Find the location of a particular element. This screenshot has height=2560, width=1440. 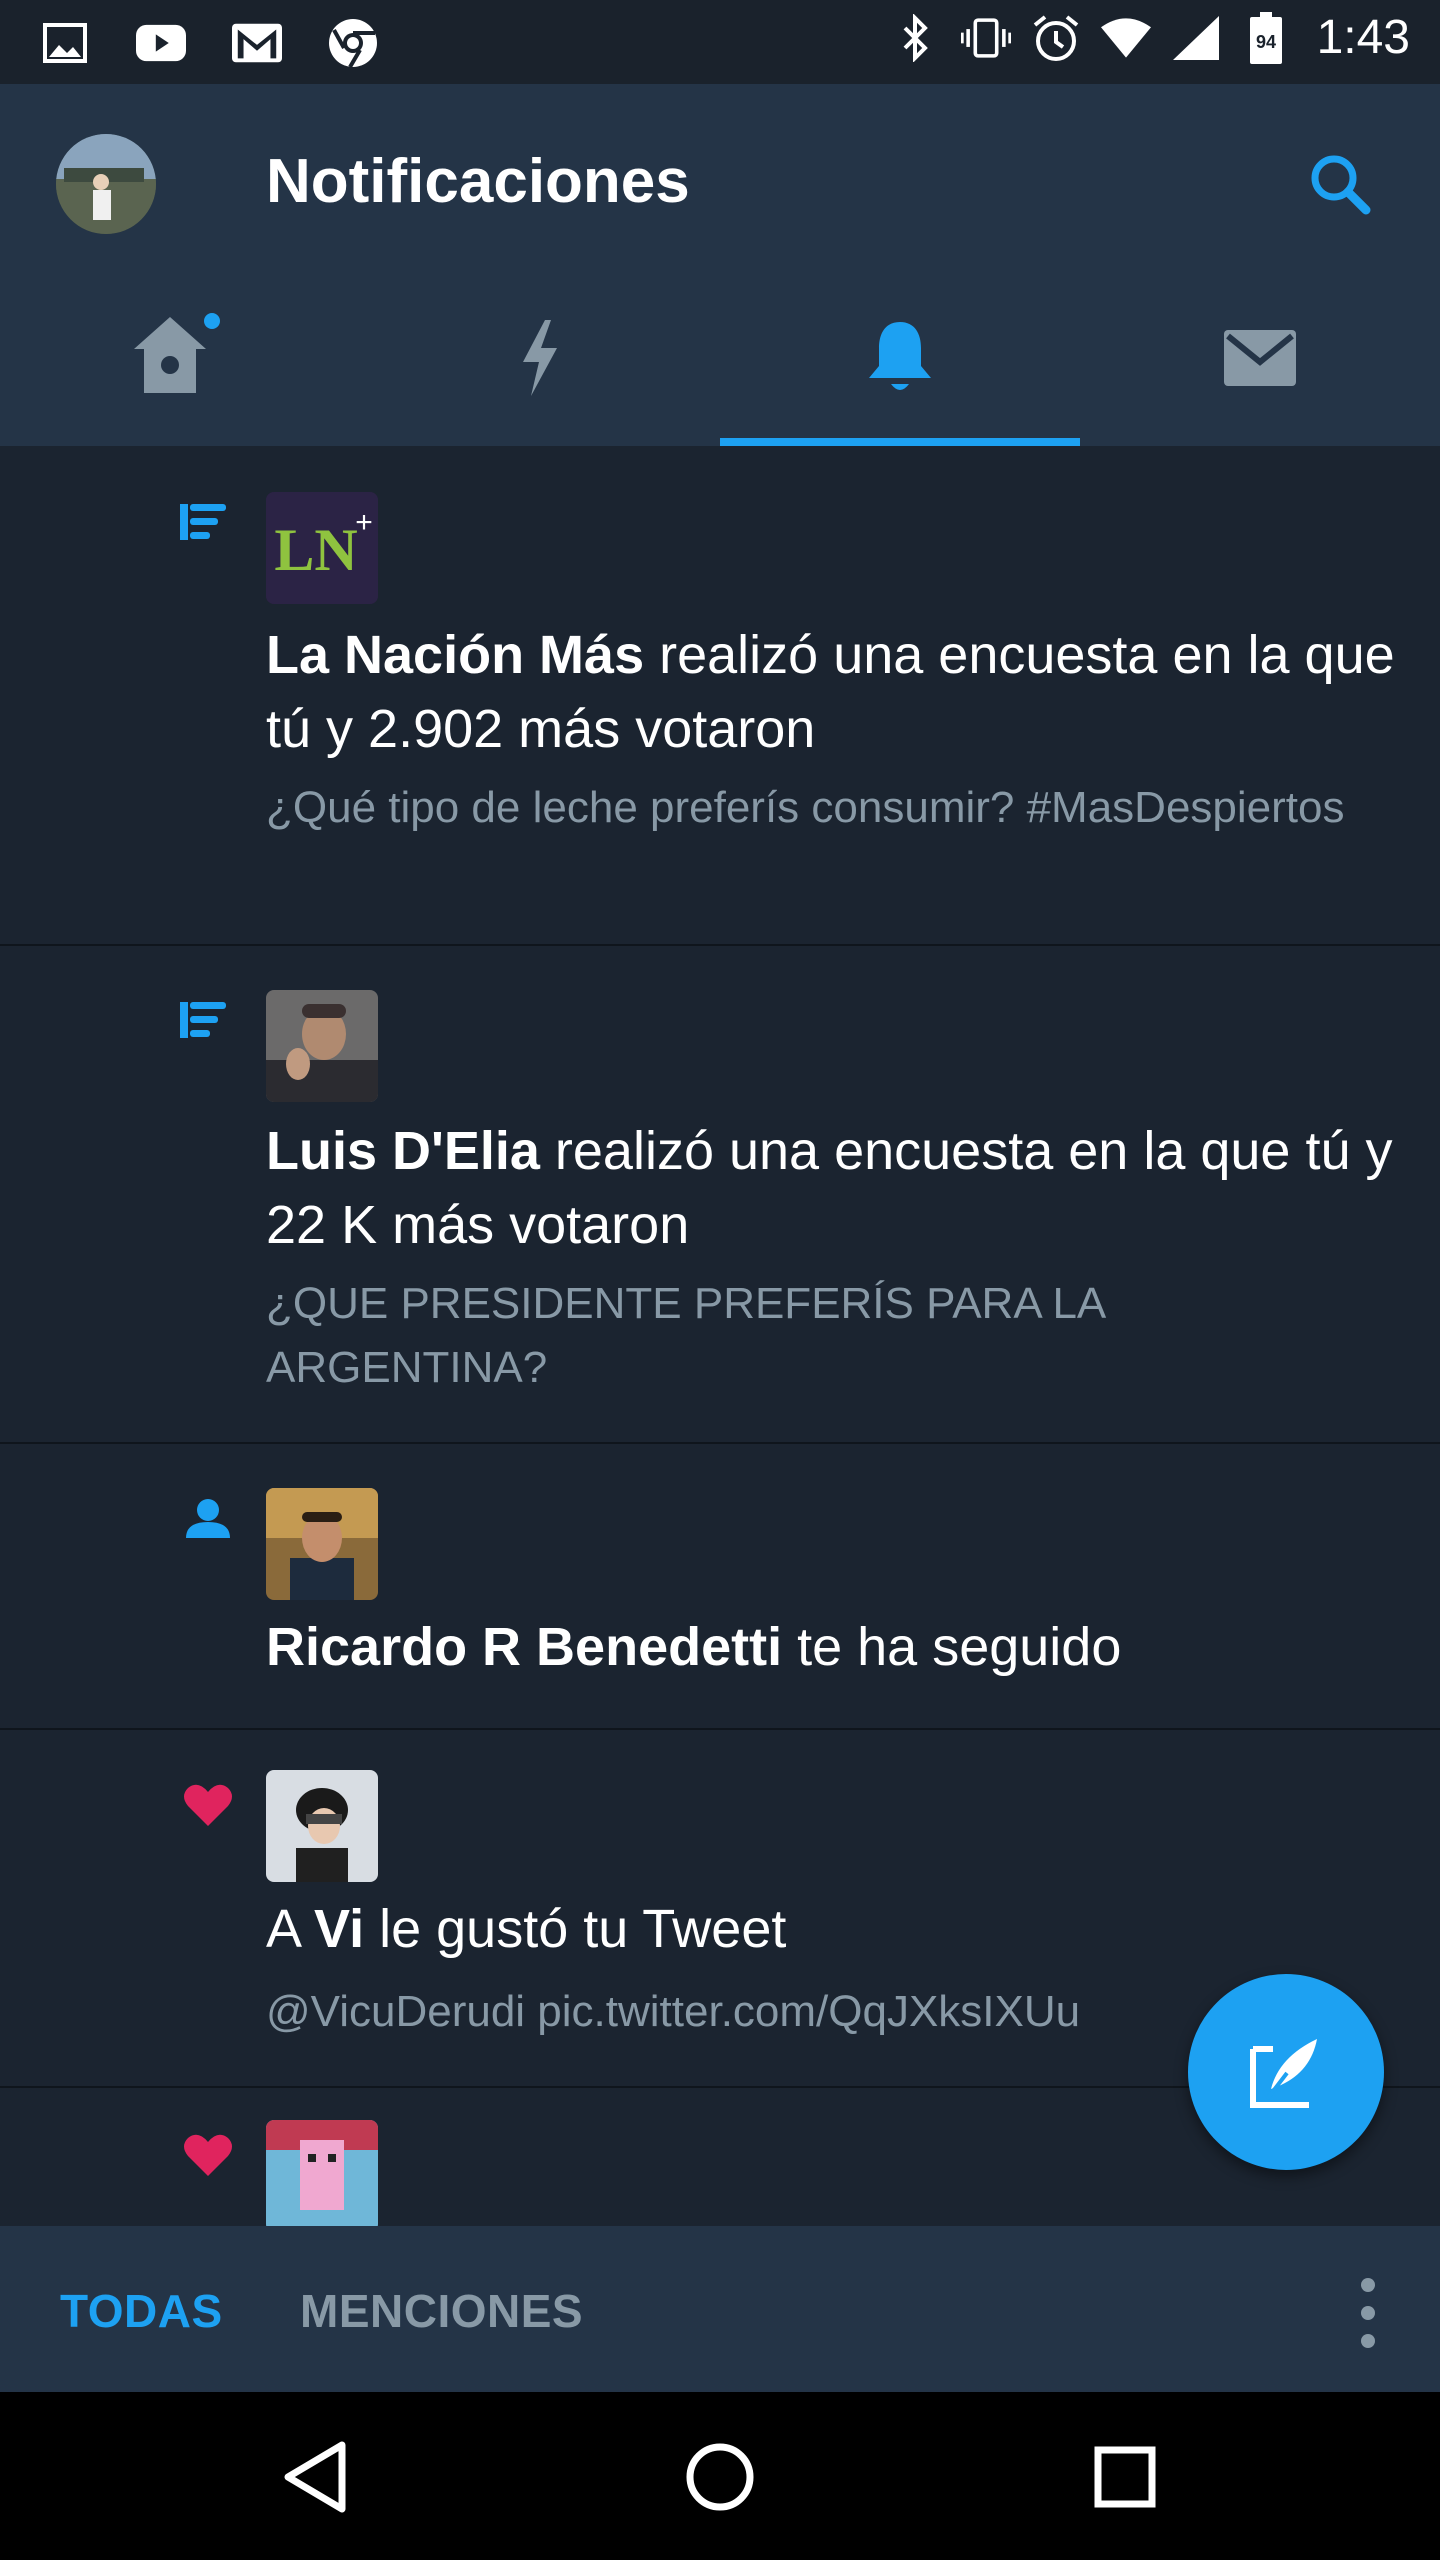

new-dot is located at coordinates (212, 321).